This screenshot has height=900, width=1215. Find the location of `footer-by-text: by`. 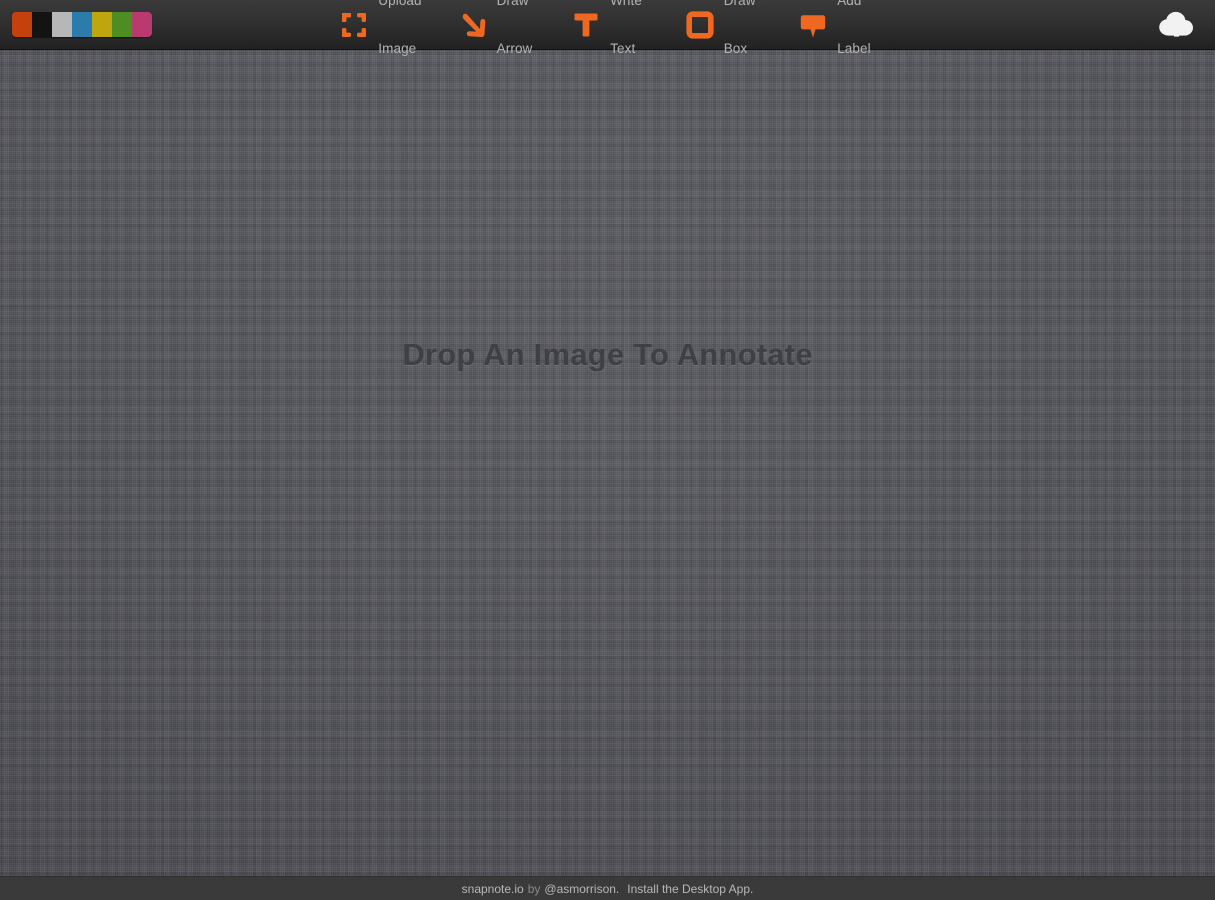

footer-by-text: by is located at coordinates (534, 888).